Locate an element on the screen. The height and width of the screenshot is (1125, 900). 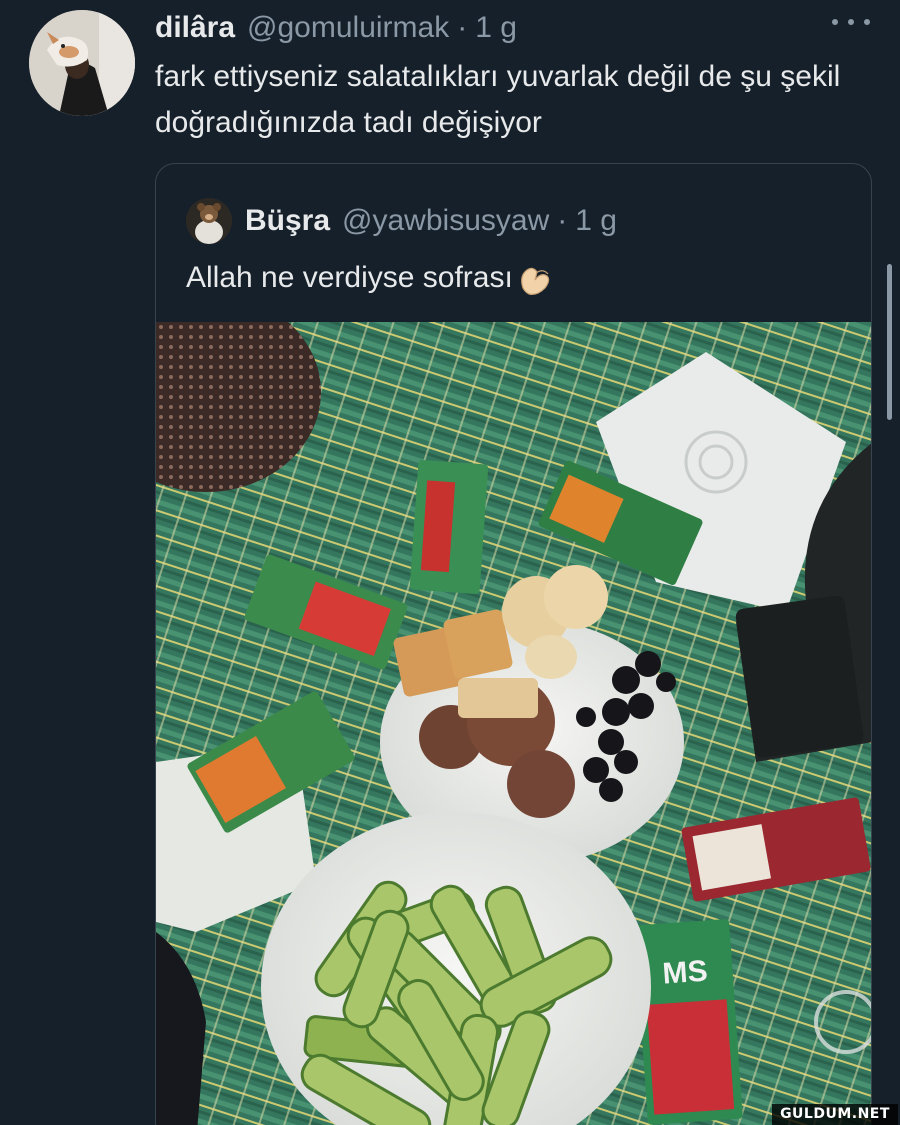
quoted-avatar-photo is located at coordinates (209, 221).